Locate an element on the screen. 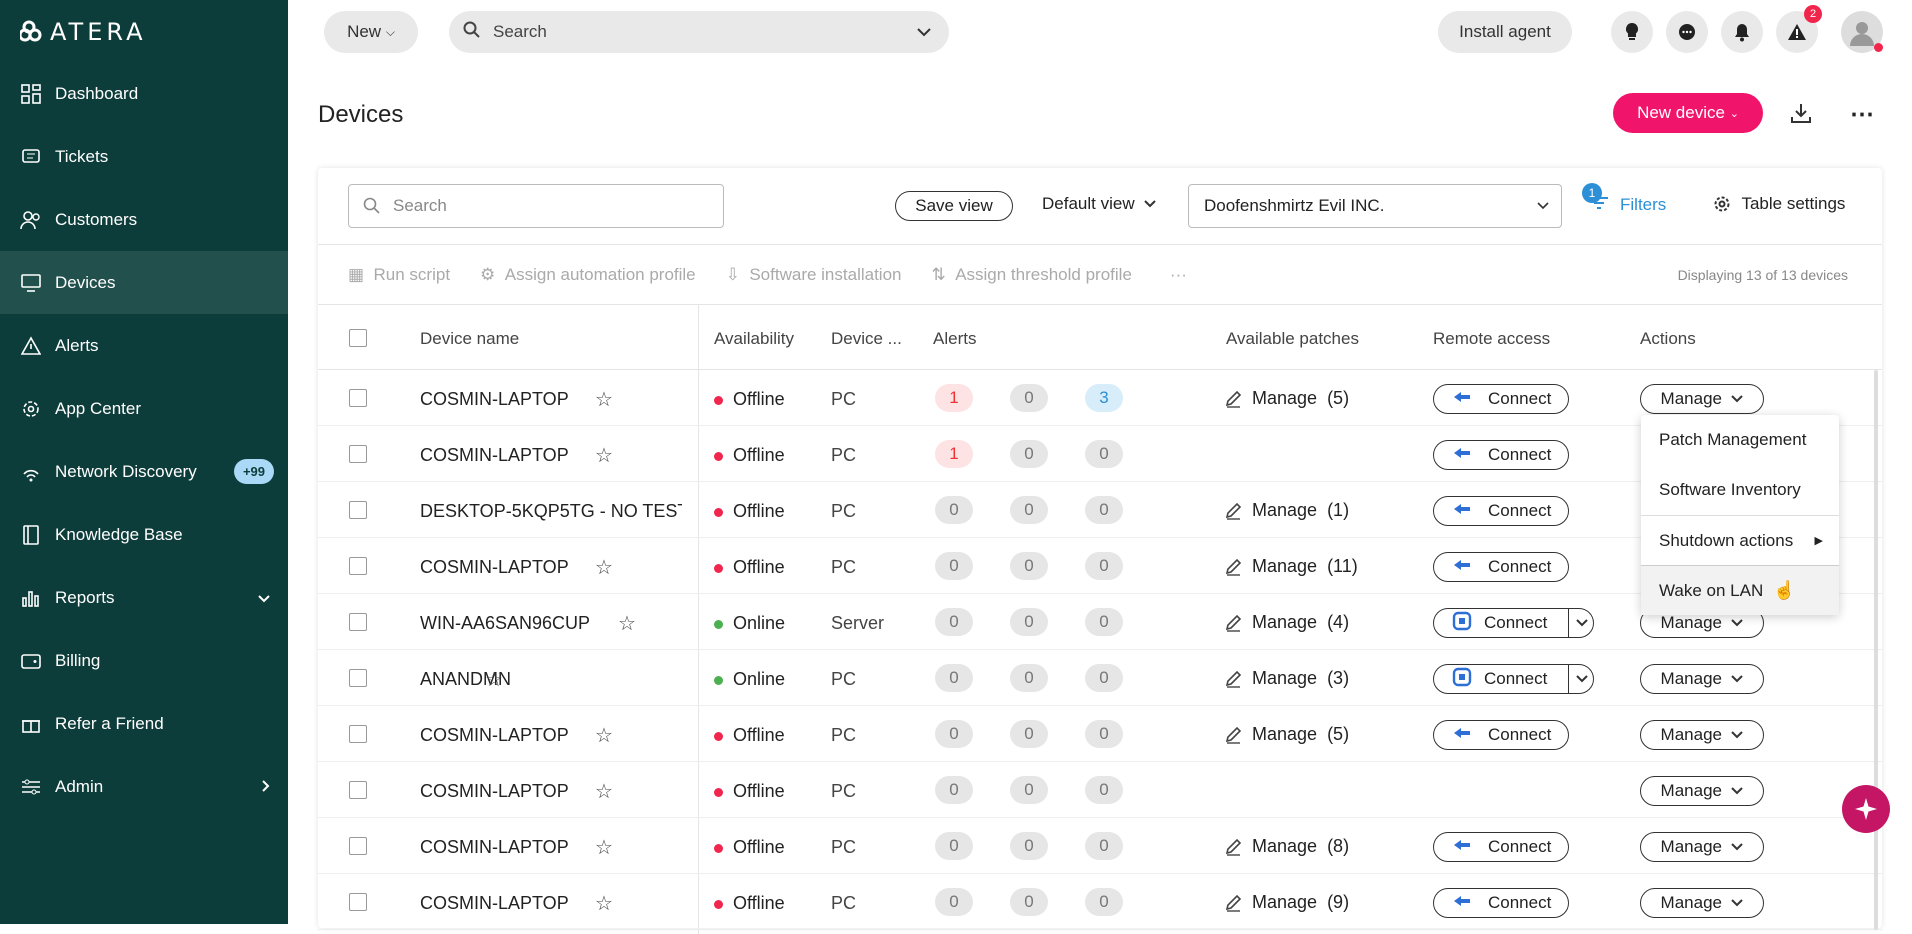  table-settings-button: Table settings is located at coordinates (1778, 204).